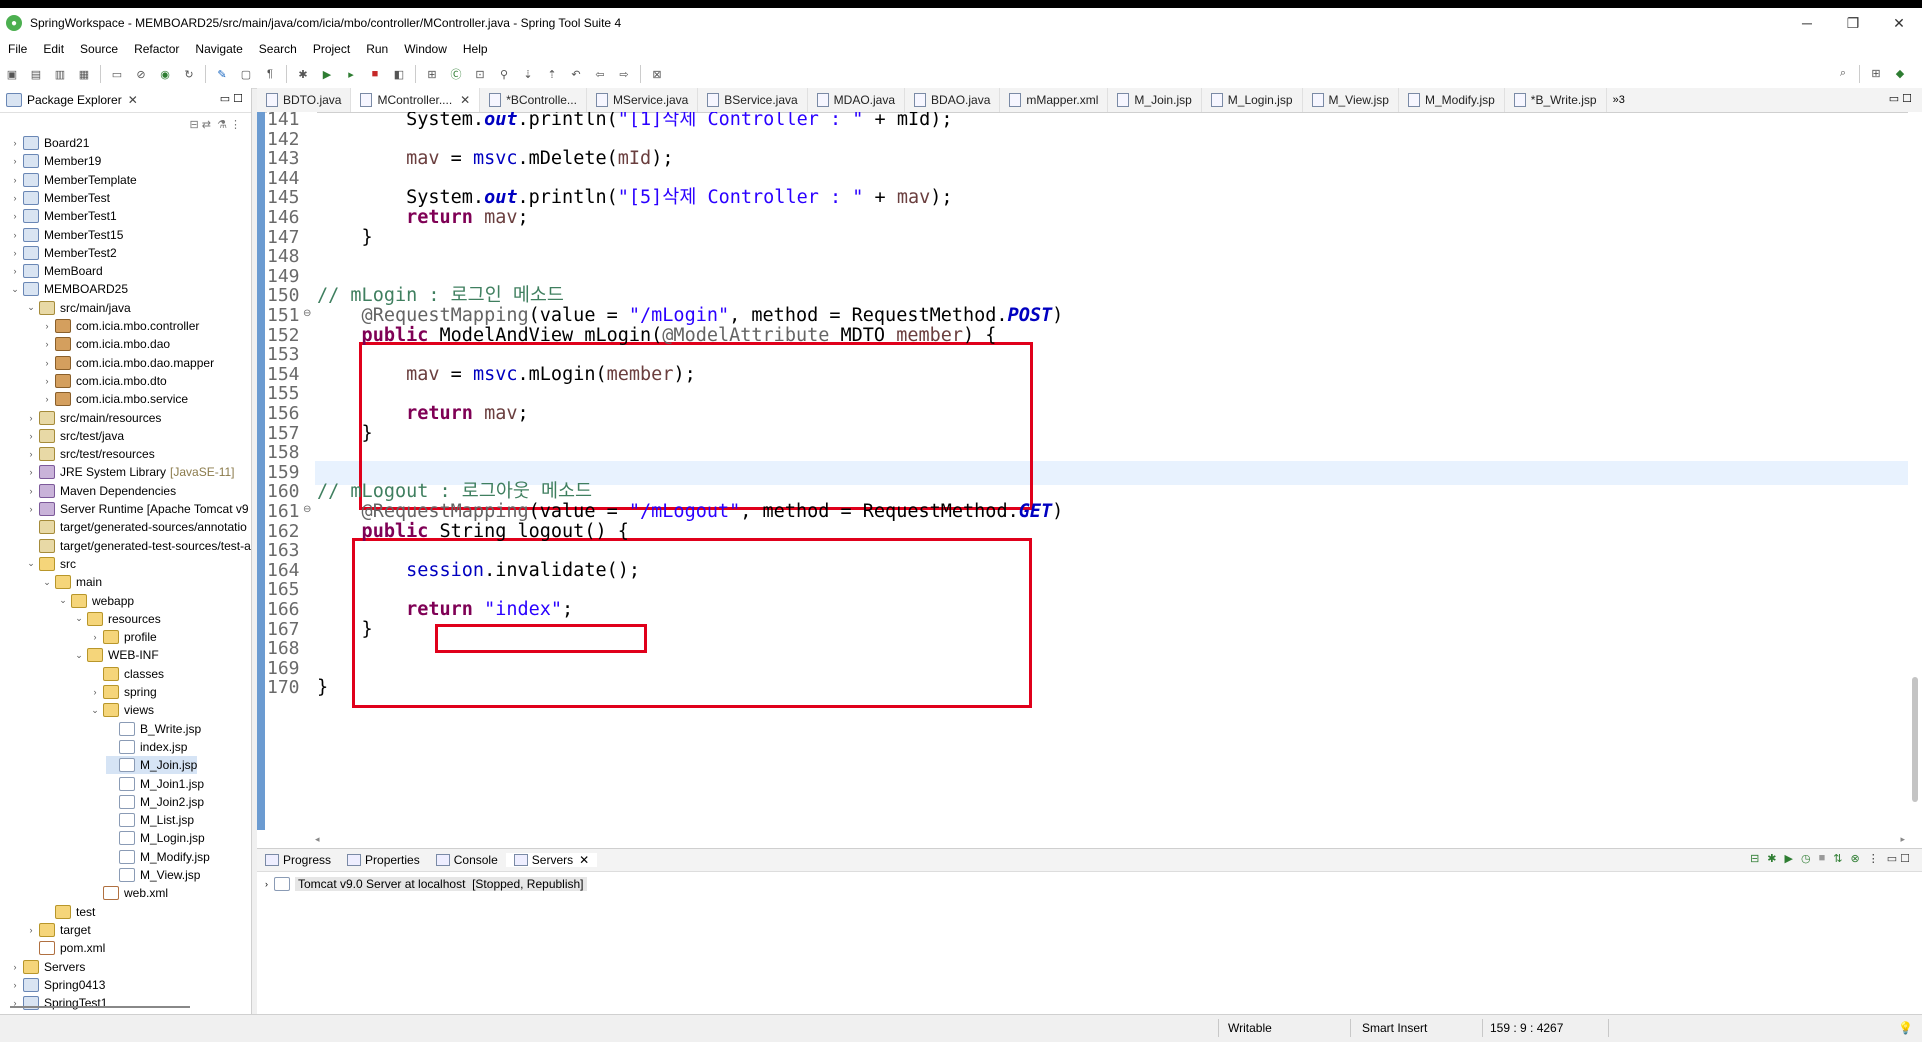 This screenshot has width=1922, height=1042. Describe the element at coordinates (117, 74) in the screenshot. I see `terminal-icon: ▭` at that location.